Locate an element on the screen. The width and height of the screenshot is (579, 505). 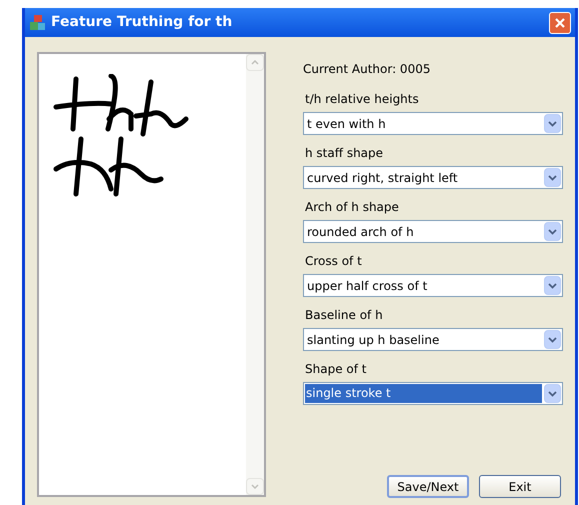
dropdown-value: single stroke t is located at coordinates (423, 393).